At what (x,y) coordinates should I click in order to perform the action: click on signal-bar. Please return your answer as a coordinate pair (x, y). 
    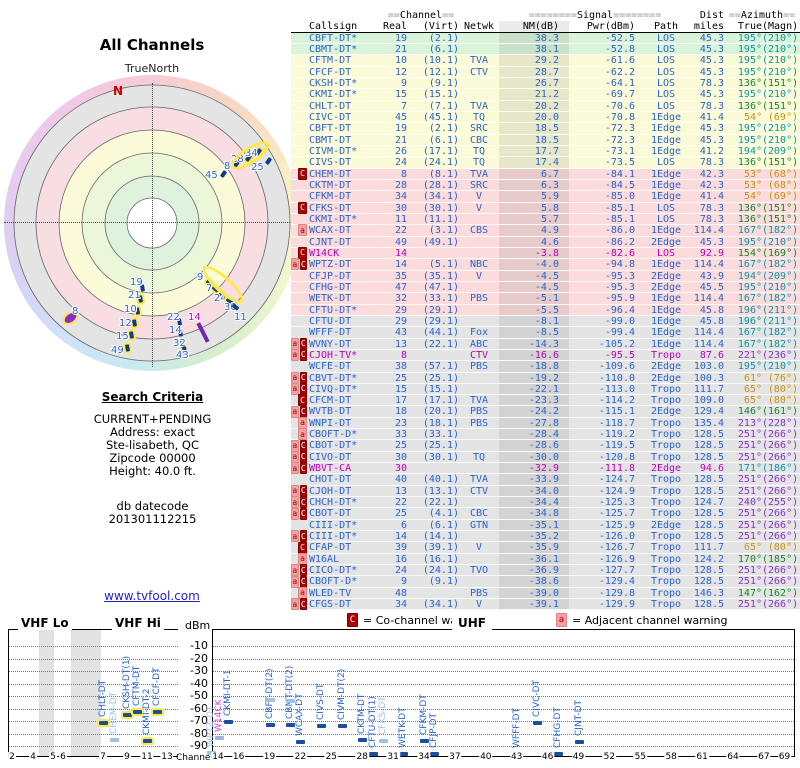
    Looking at the image, I should click on (270, 724).